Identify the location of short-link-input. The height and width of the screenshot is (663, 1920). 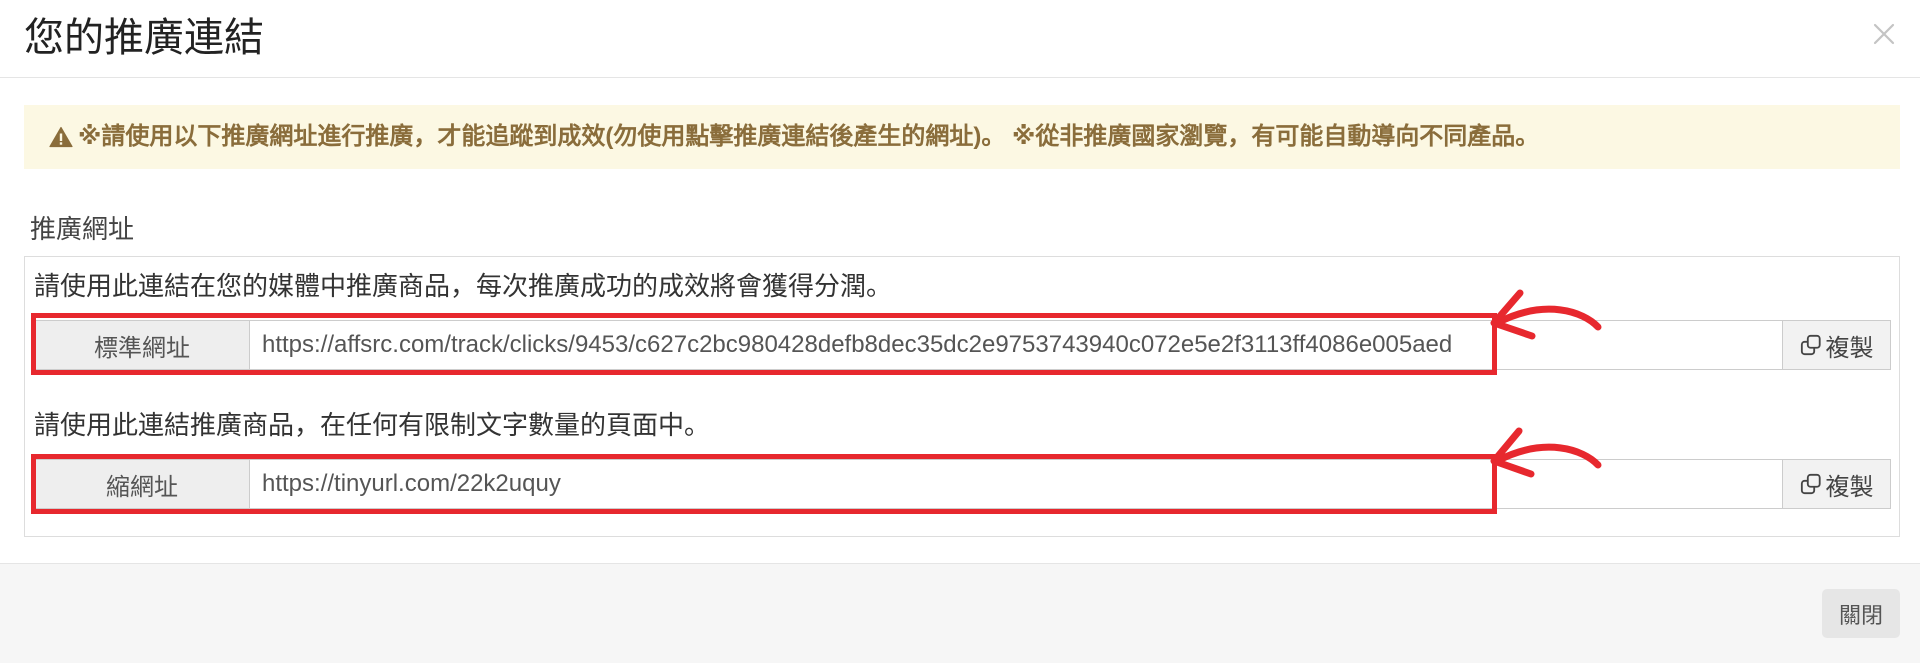
(1016, 484).